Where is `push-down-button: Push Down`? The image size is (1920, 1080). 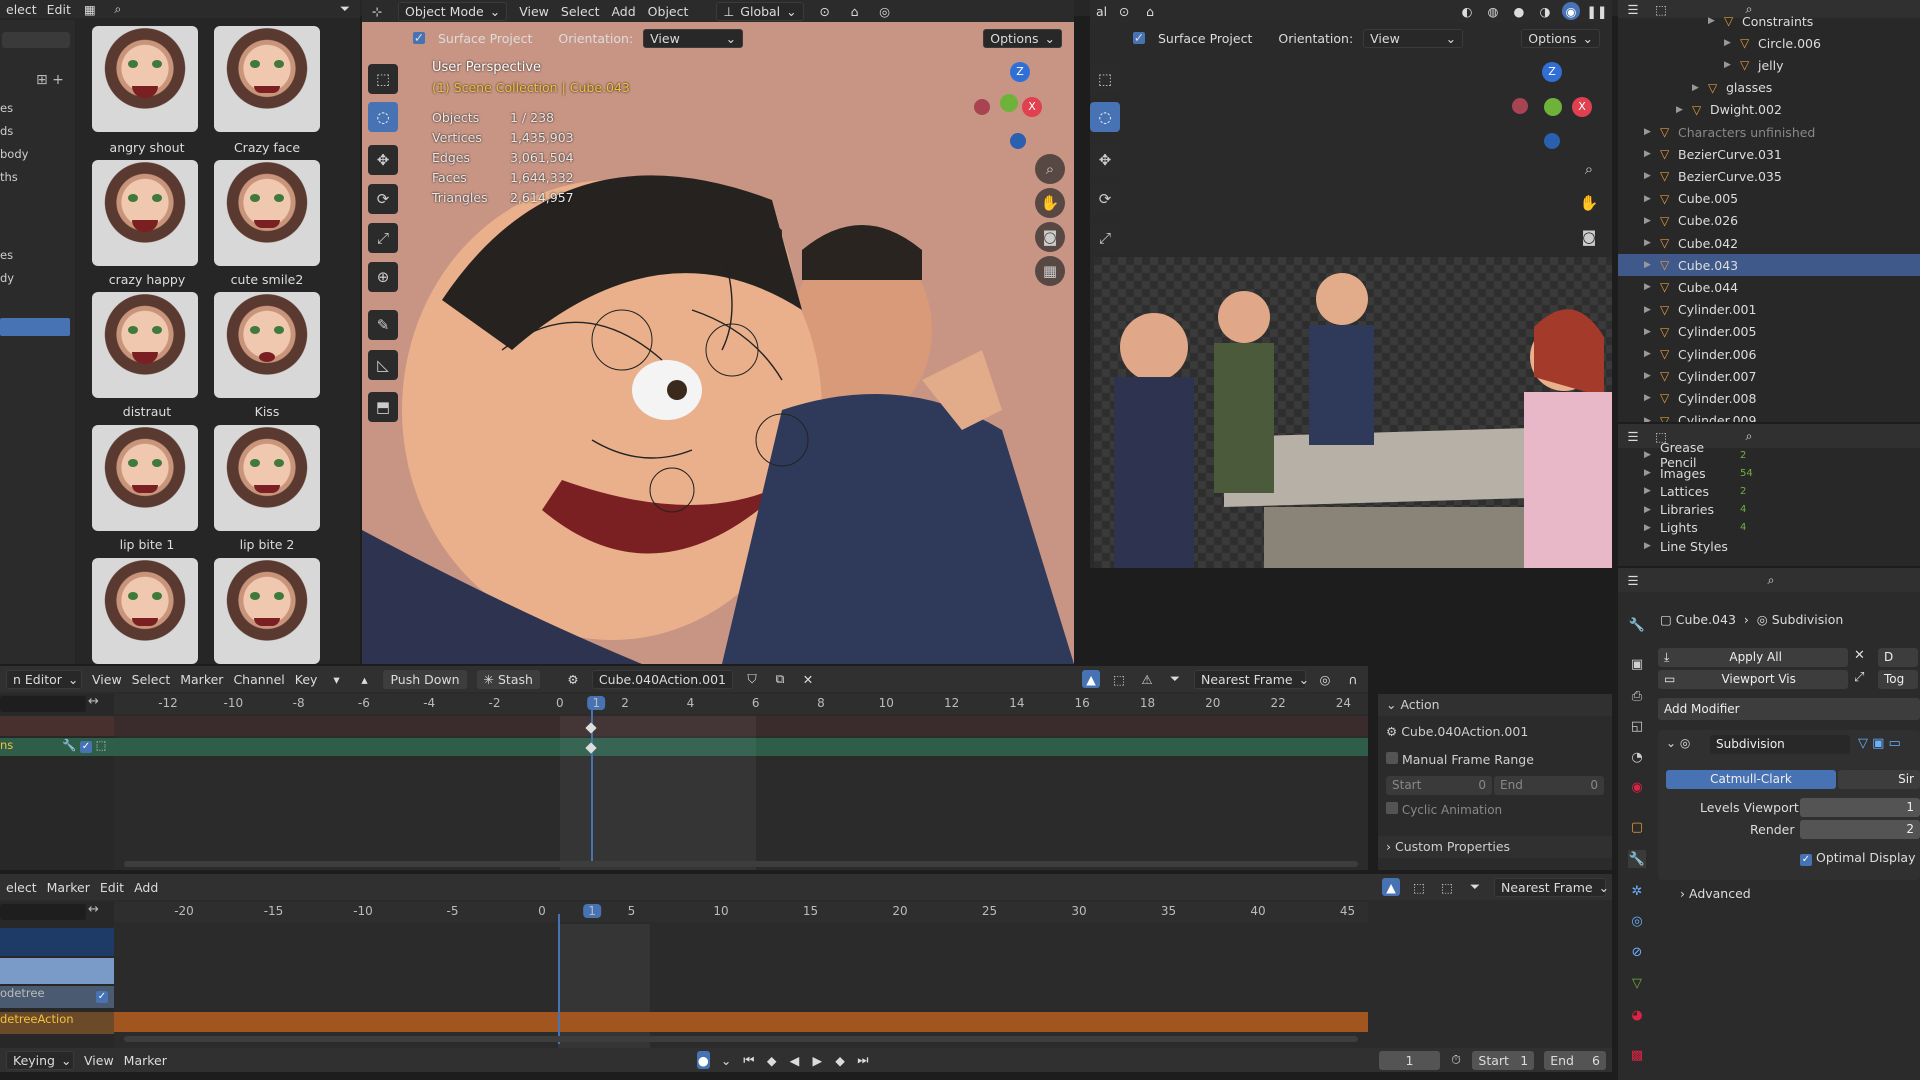
push-down-button: Push Down is located at coordinates (425, 679).